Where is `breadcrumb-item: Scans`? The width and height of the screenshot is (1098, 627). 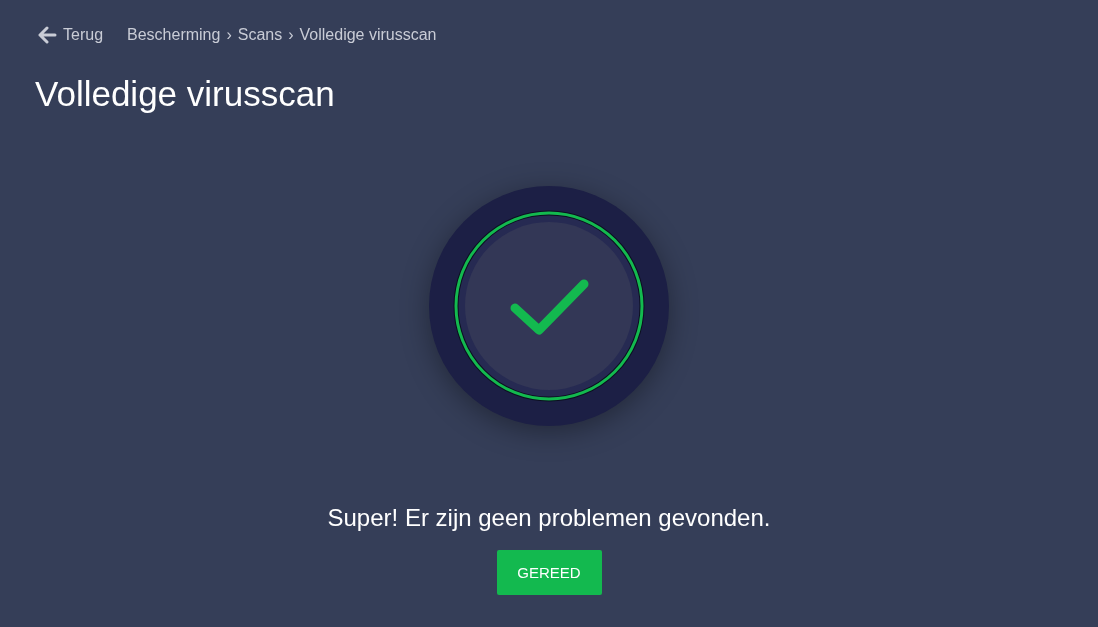
breadcrumb-item: Scans is located at coordinates (260, 35).